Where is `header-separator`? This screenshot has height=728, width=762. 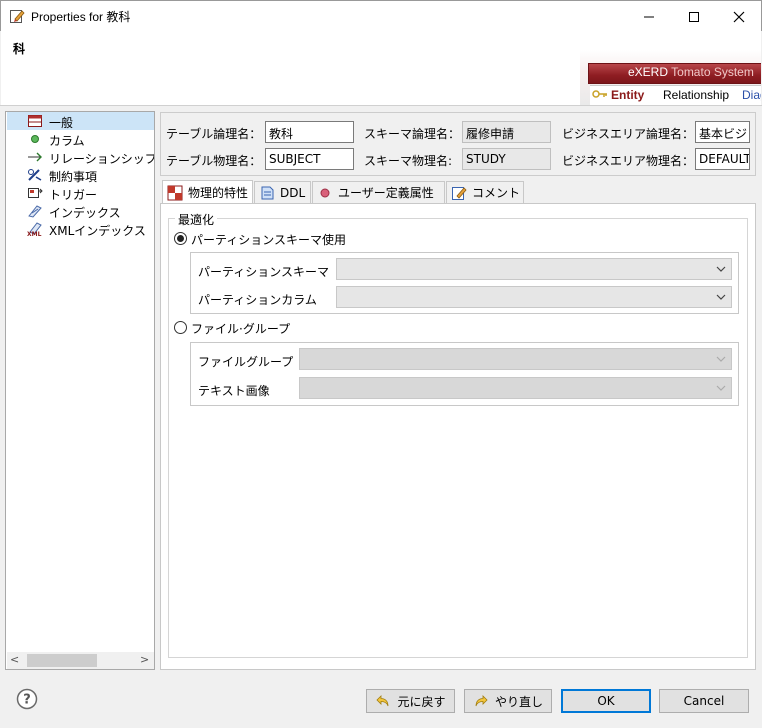
header-separator is located at coordinates (381, 105).